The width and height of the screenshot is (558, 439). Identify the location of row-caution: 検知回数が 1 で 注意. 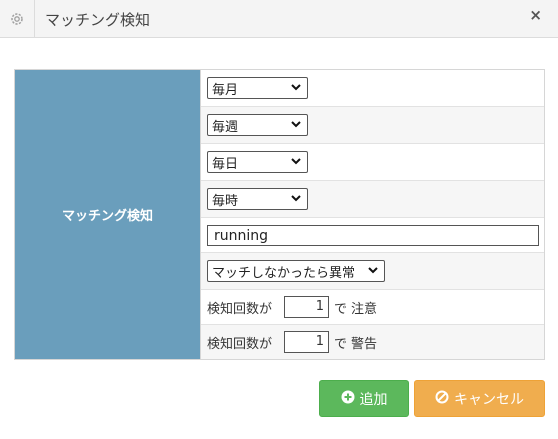
(372, 307).